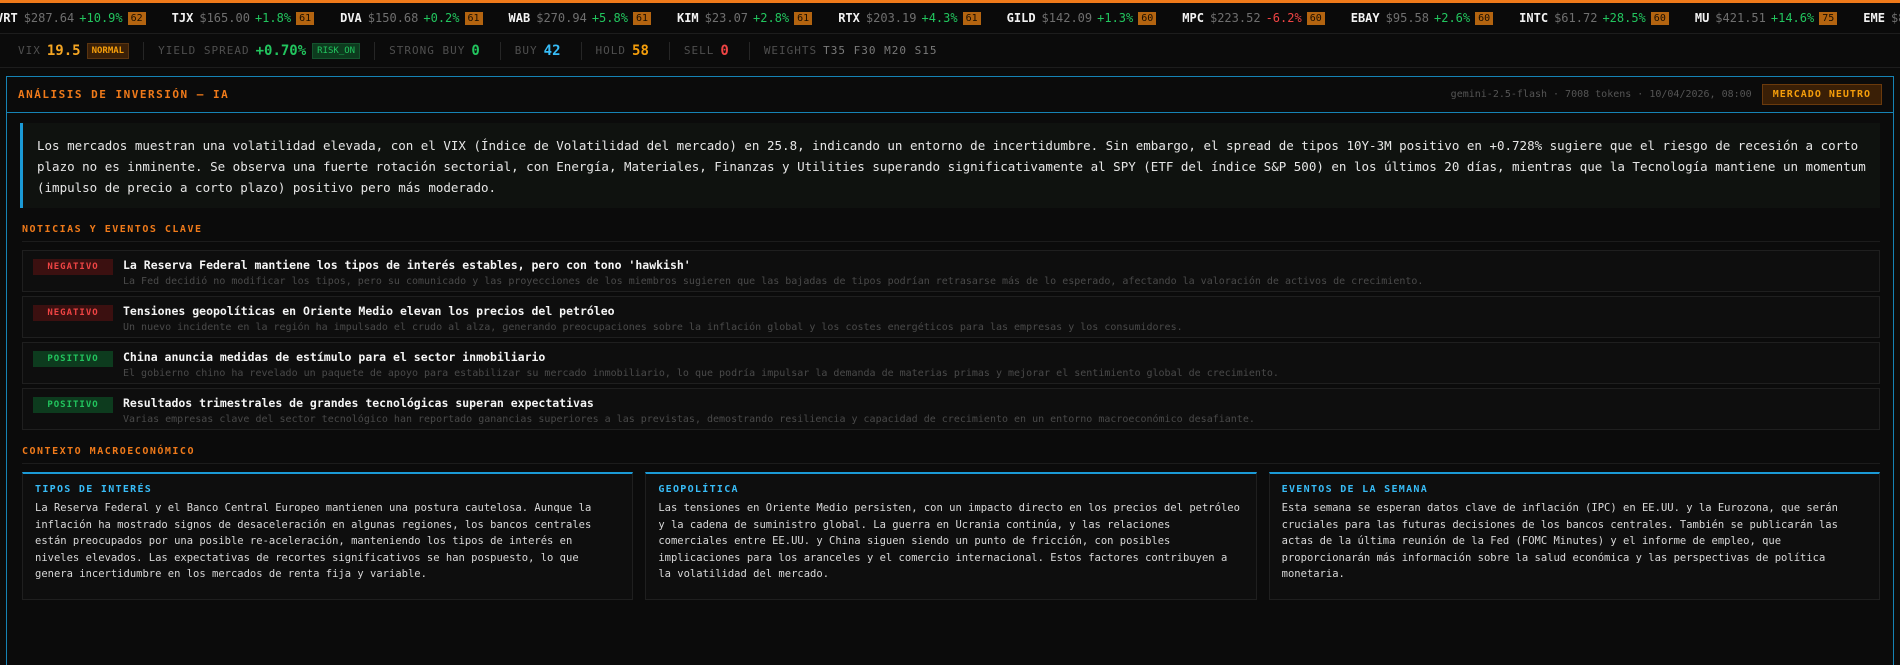  I want to click on sentiment-badge: NEGATIVO, so click(73, 313).